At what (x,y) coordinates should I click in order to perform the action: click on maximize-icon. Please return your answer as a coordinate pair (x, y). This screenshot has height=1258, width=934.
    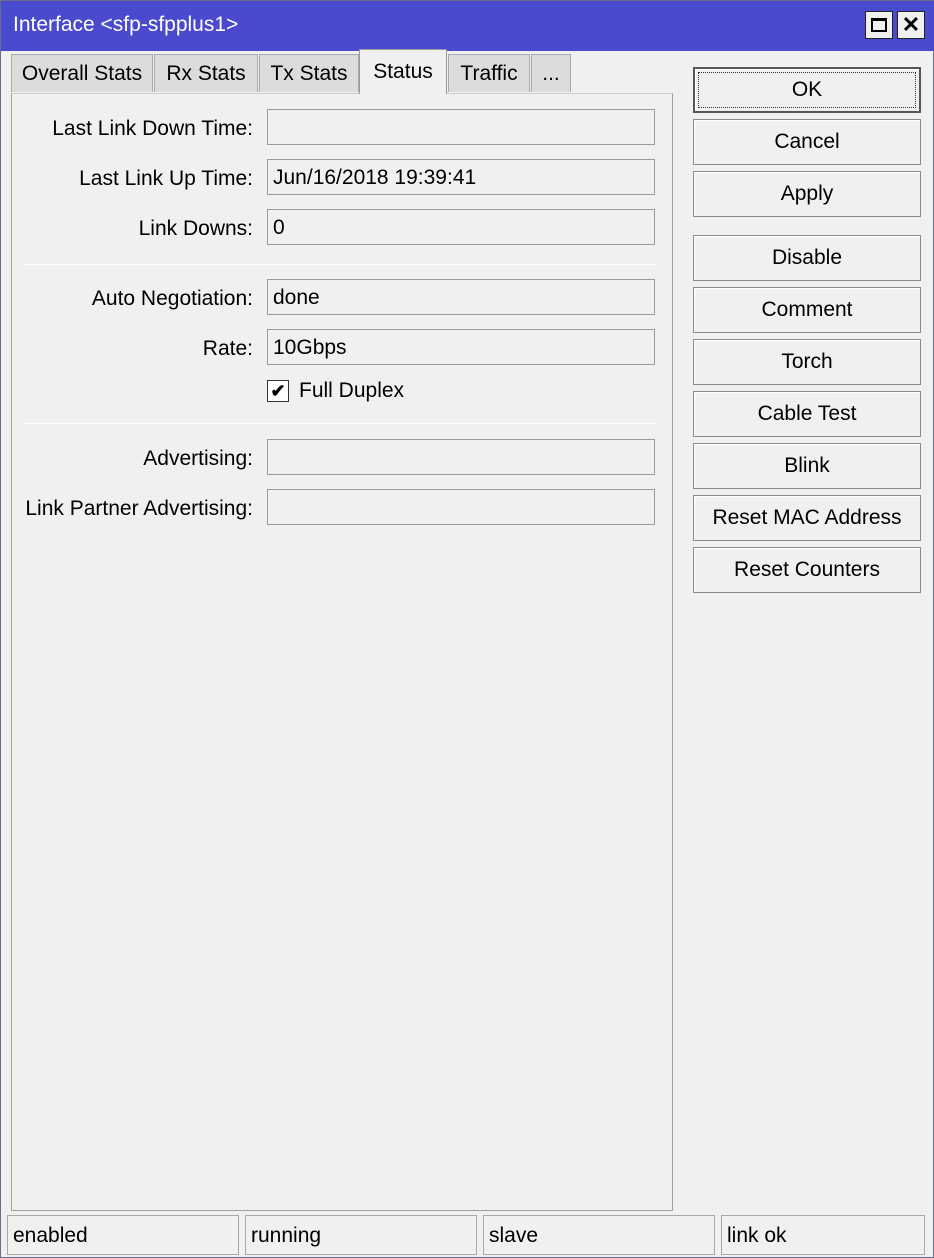
    Looking at the image, I should click on (879, 25).